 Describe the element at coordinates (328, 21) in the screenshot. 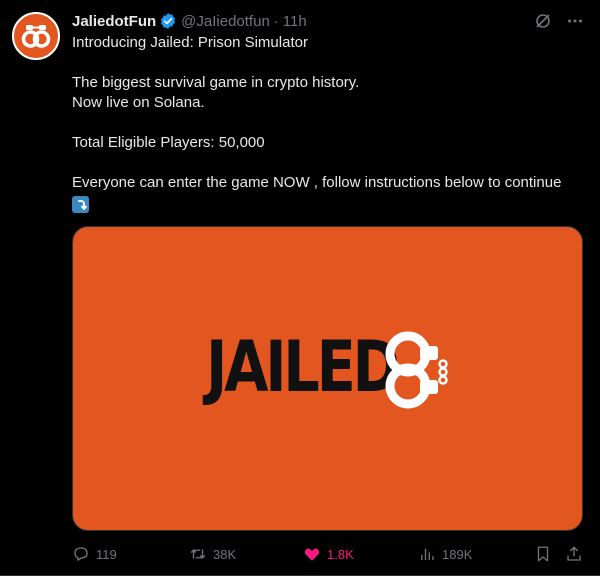

I see `tweet-header: JaliedotFun @JaIiedotfun · 11h` at that location.